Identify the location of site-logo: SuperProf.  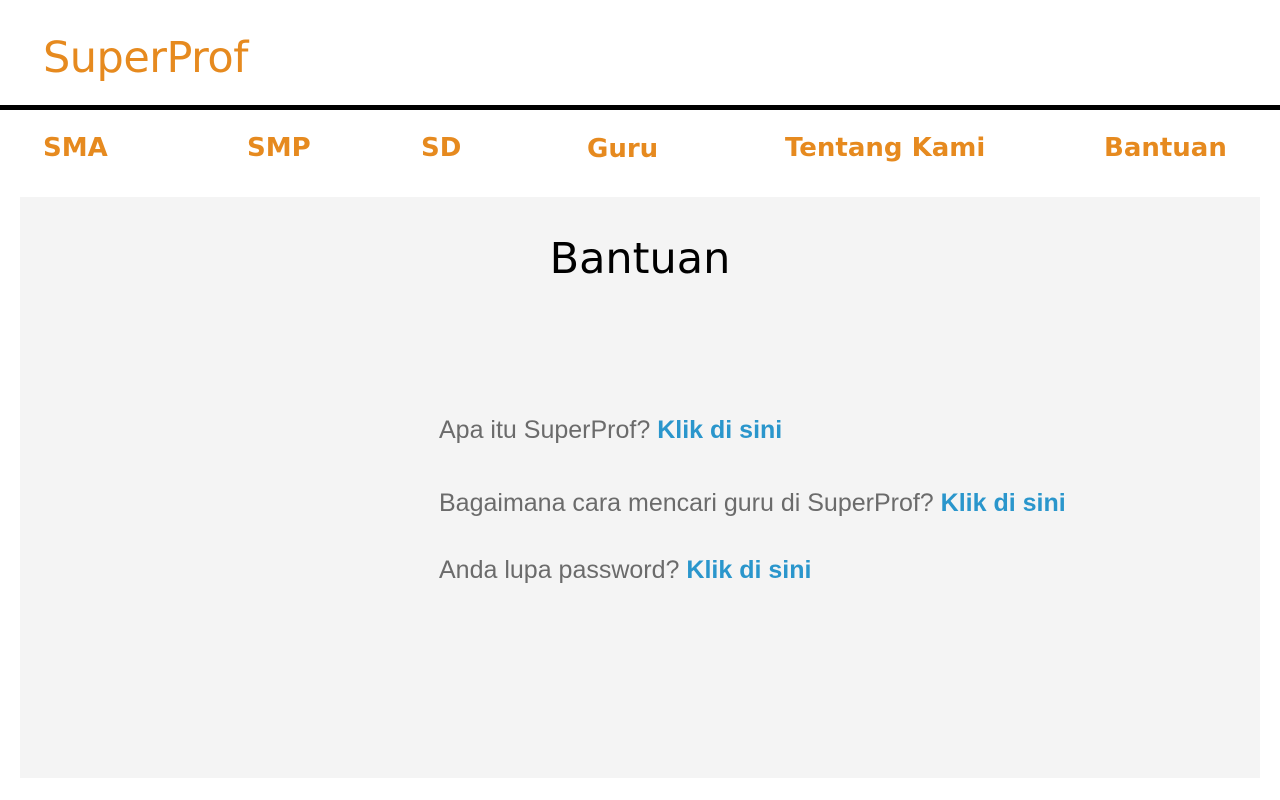
(145, 58).